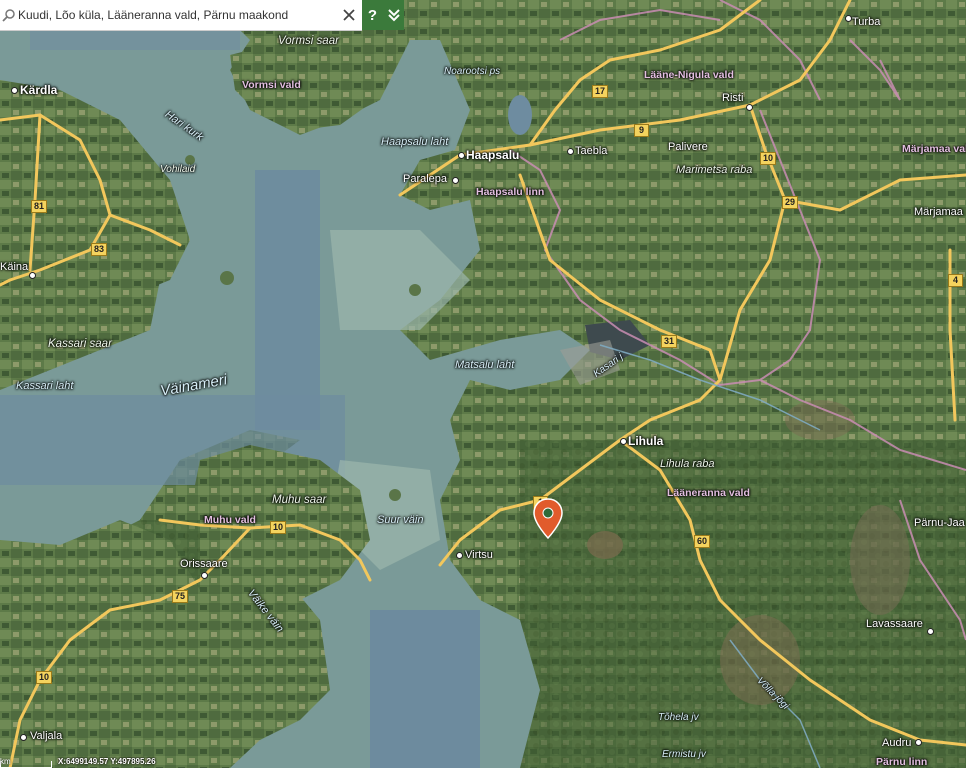  What do you see at coordinates (646, 441) in the screenshot?
I see `settlement-lihula: Lihula` at bounding box center [646, 441].